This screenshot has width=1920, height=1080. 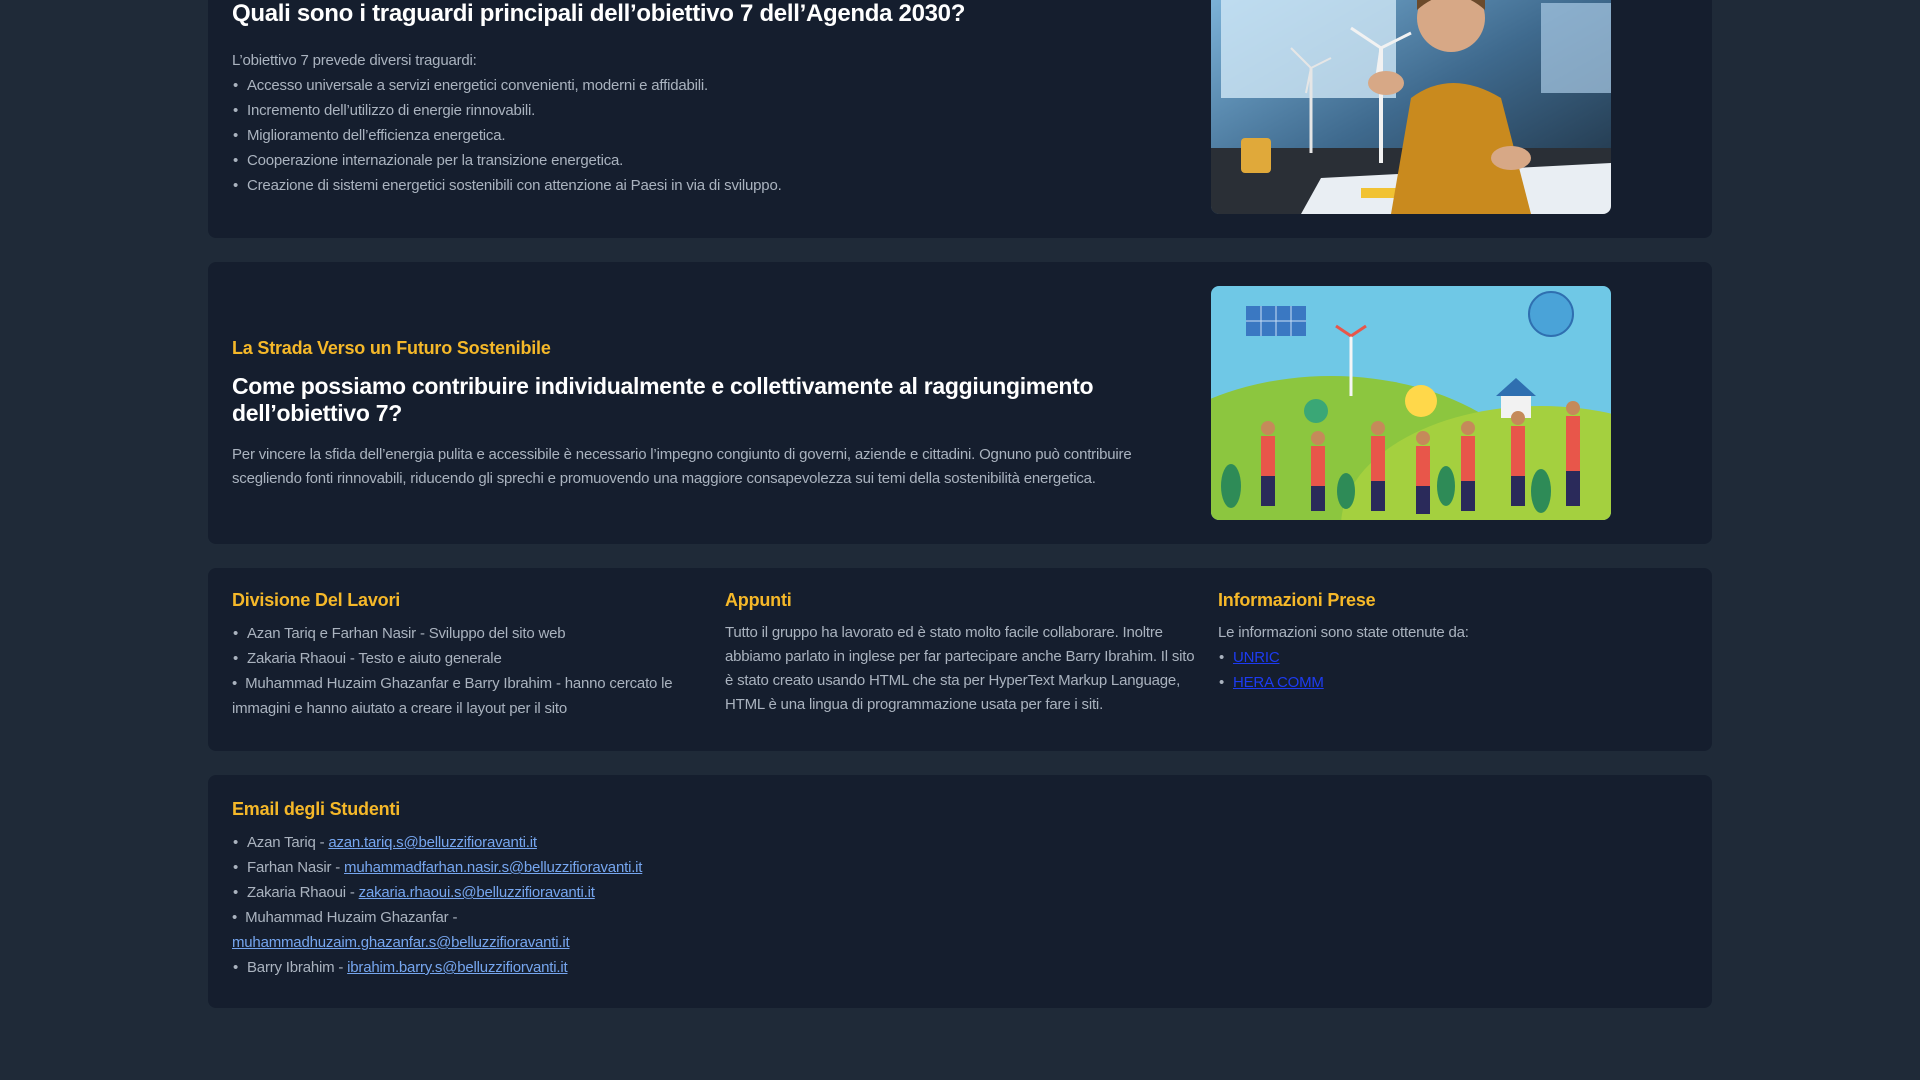 What do you see at coordinates (297, 967) in the screenshot?
I see `student-name: Barry Ibrahim -` at bounding box center [297, 967].